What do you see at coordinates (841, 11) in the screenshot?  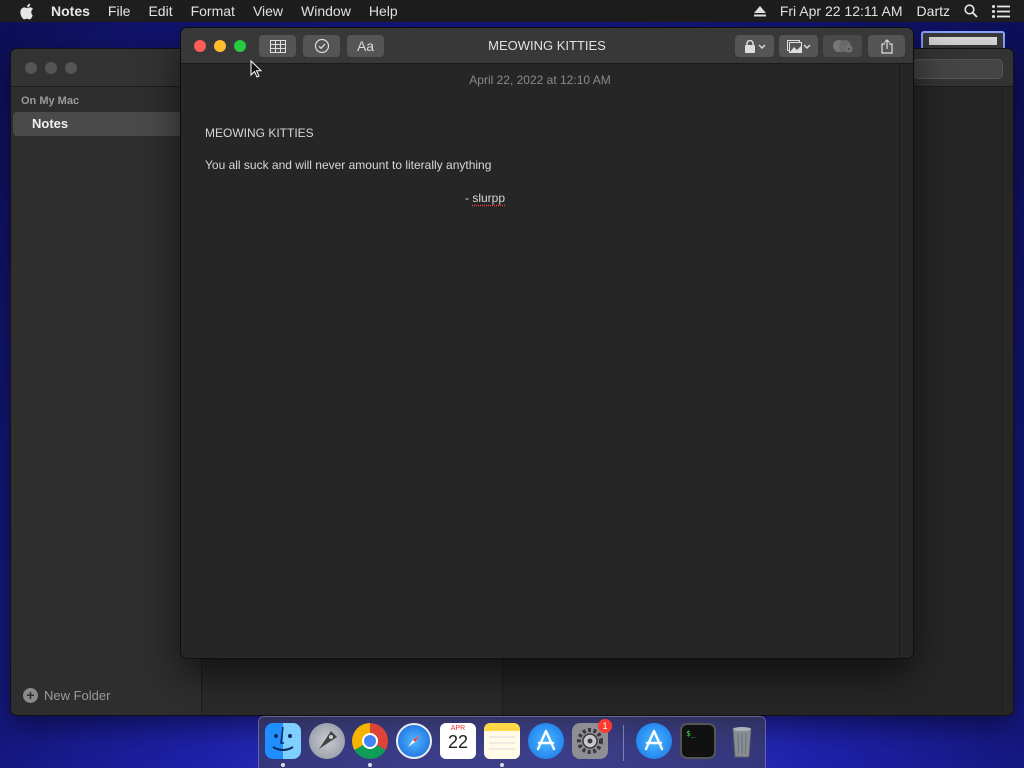 I see `menubar-clock: Fri Apr 22 12:11 AM` at bounding box center [841, 11].